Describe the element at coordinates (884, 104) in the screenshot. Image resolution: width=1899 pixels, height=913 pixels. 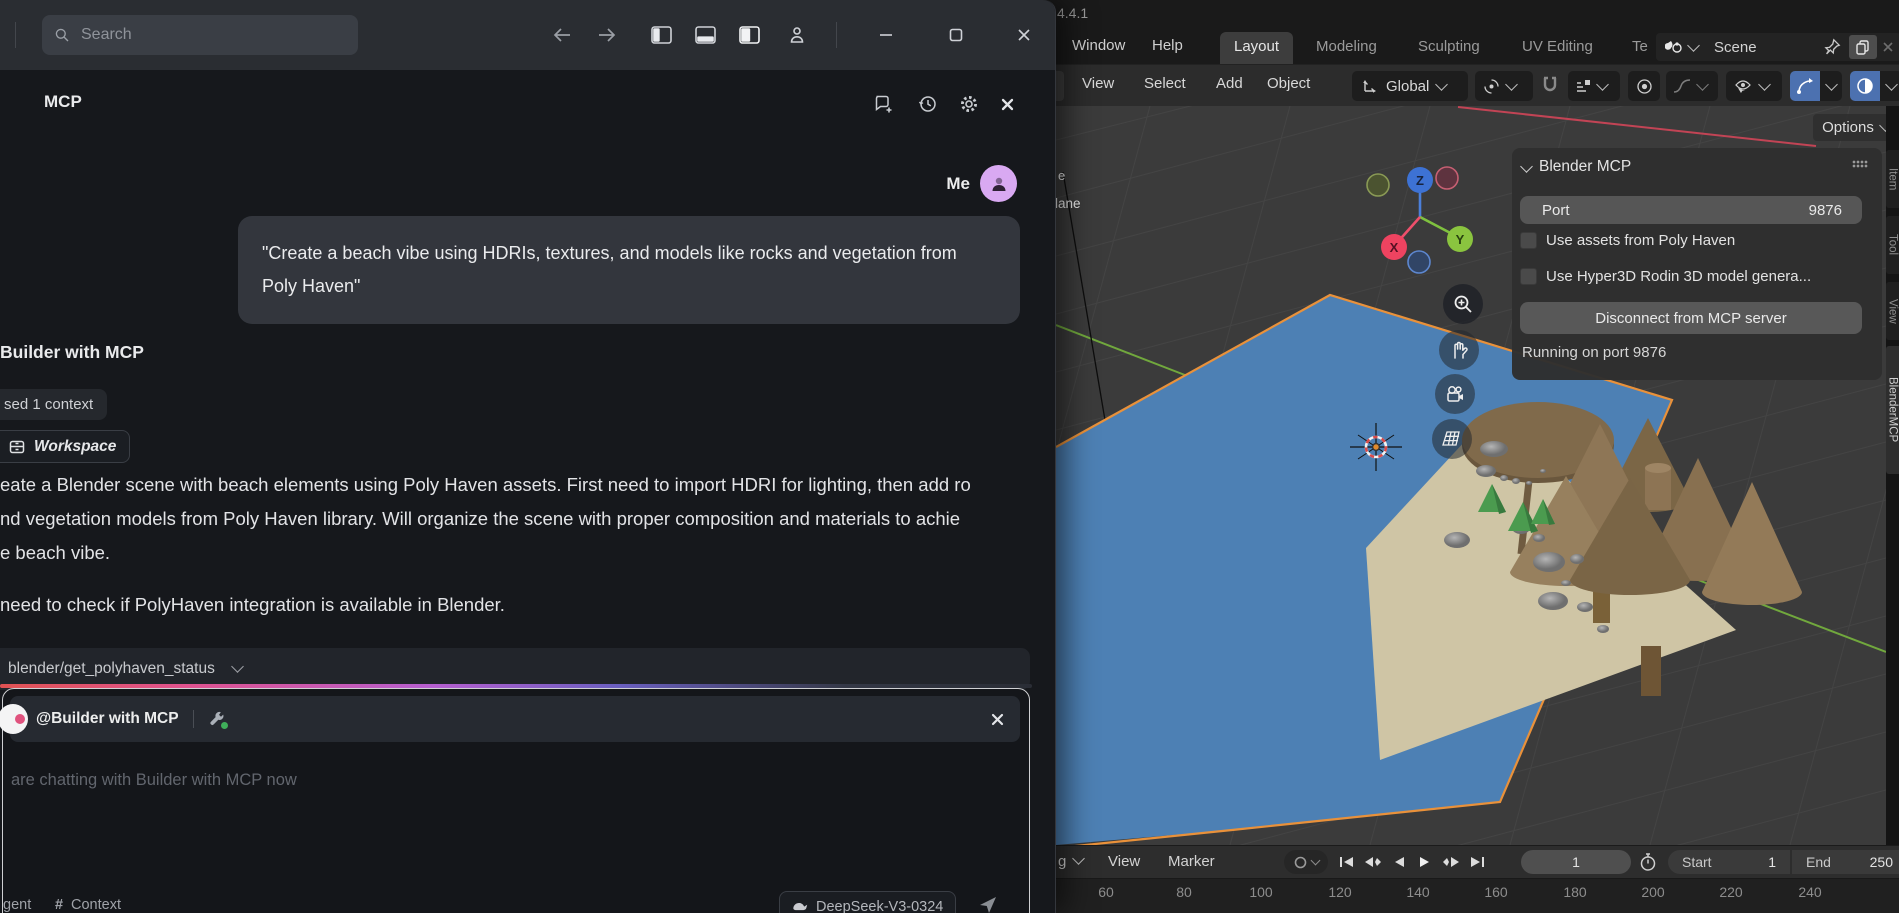
I see `new-chat-icon` at that location.